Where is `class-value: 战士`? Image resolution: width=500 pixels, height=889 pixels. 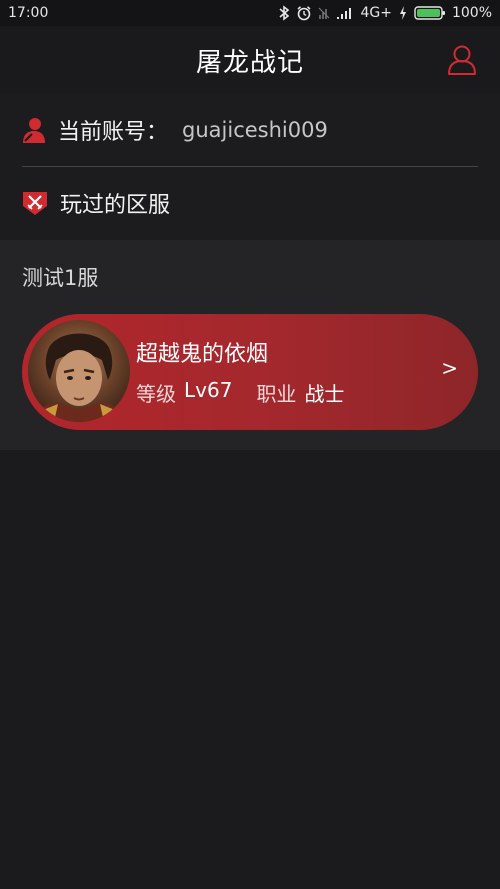
class-value: 战士 is located at coordinates (324, 394).